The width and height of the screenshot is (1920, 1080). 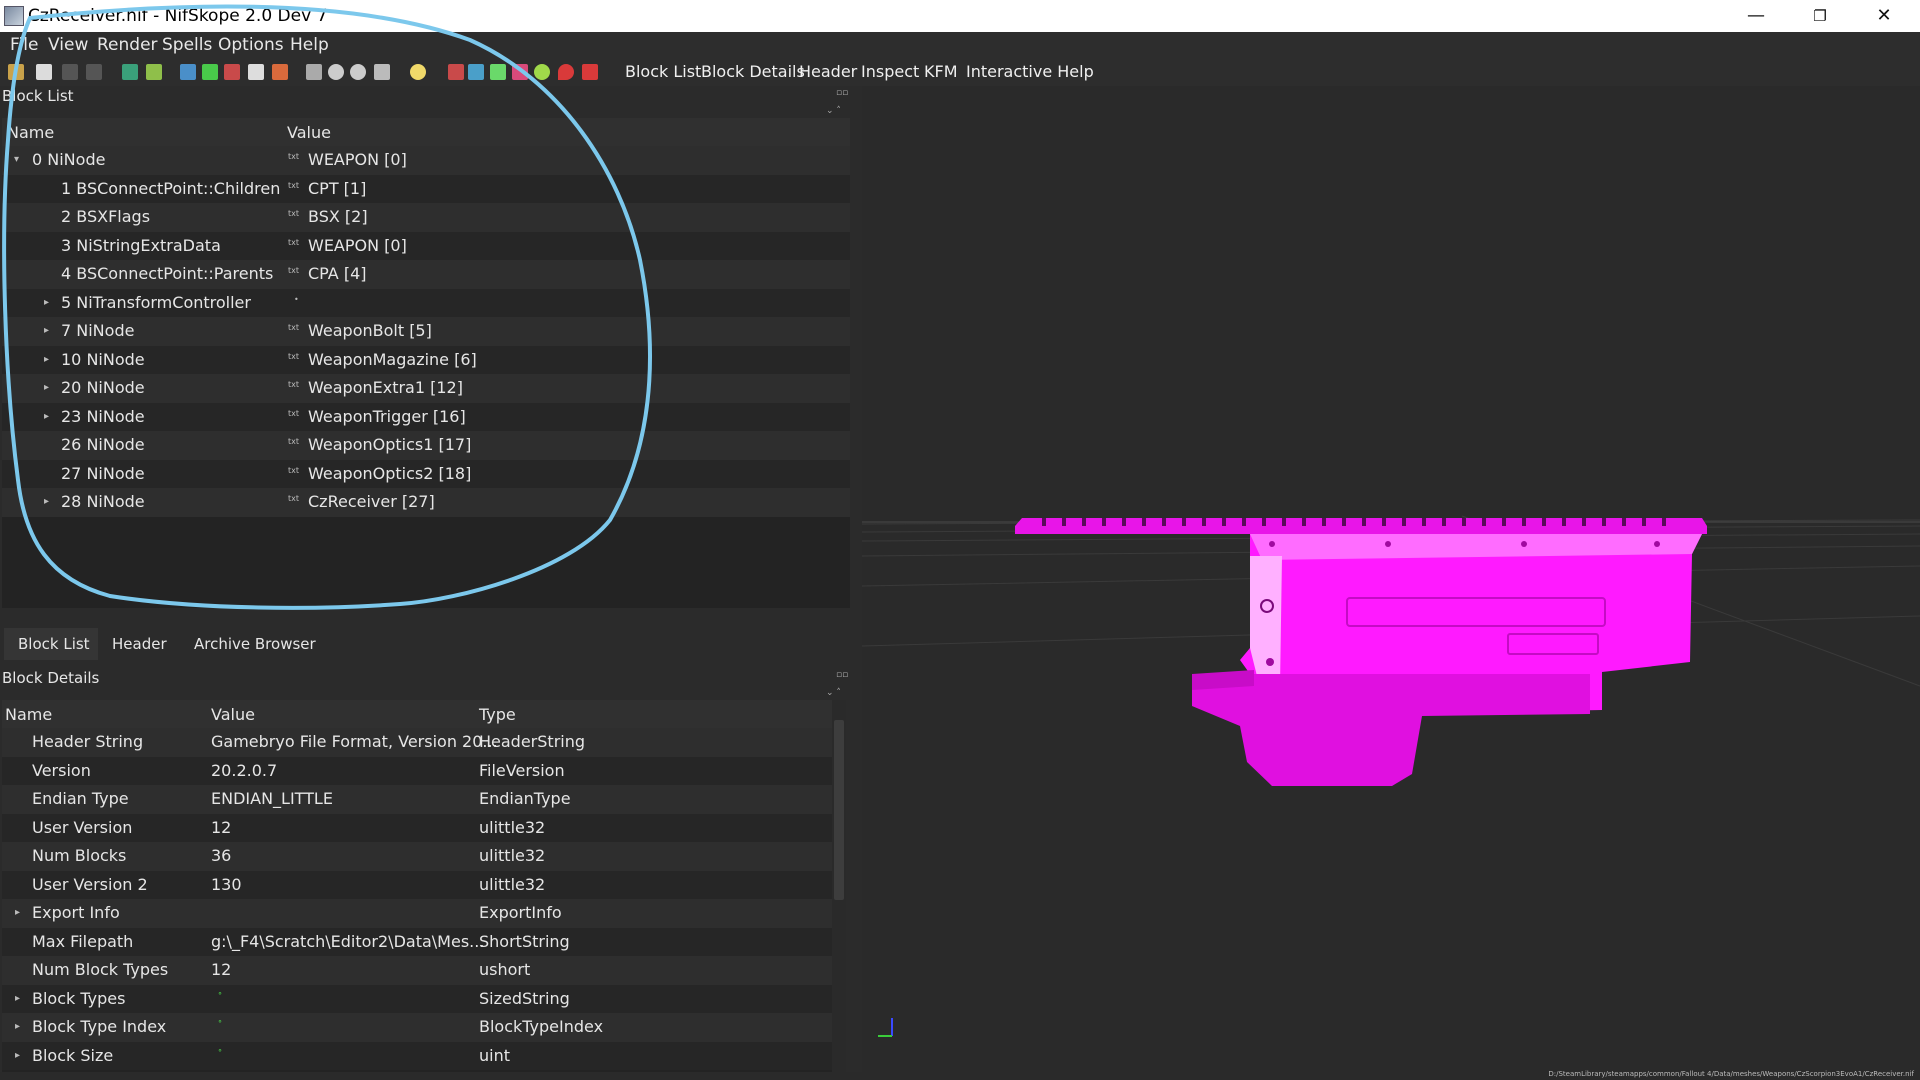 I want to click on eye-hidden-icon, so click(x=358, y=72).